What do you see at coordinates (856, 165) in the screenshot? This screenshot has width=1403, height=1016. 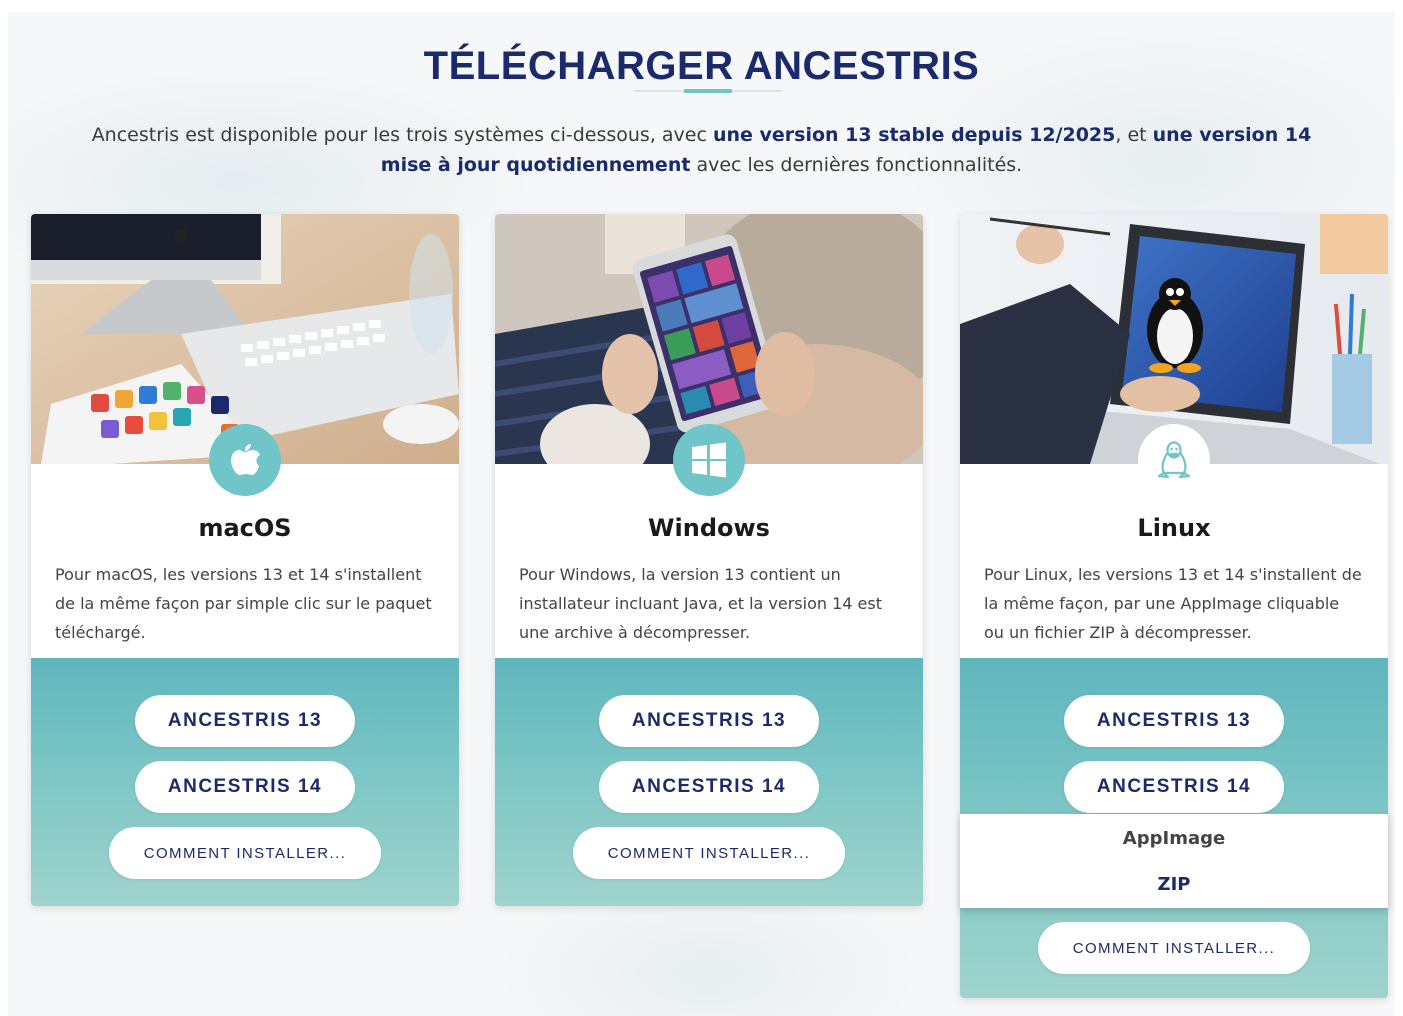 I see `intro-text-3: avec les dernières fonctionnalités.` at bounding box center [856, 165].